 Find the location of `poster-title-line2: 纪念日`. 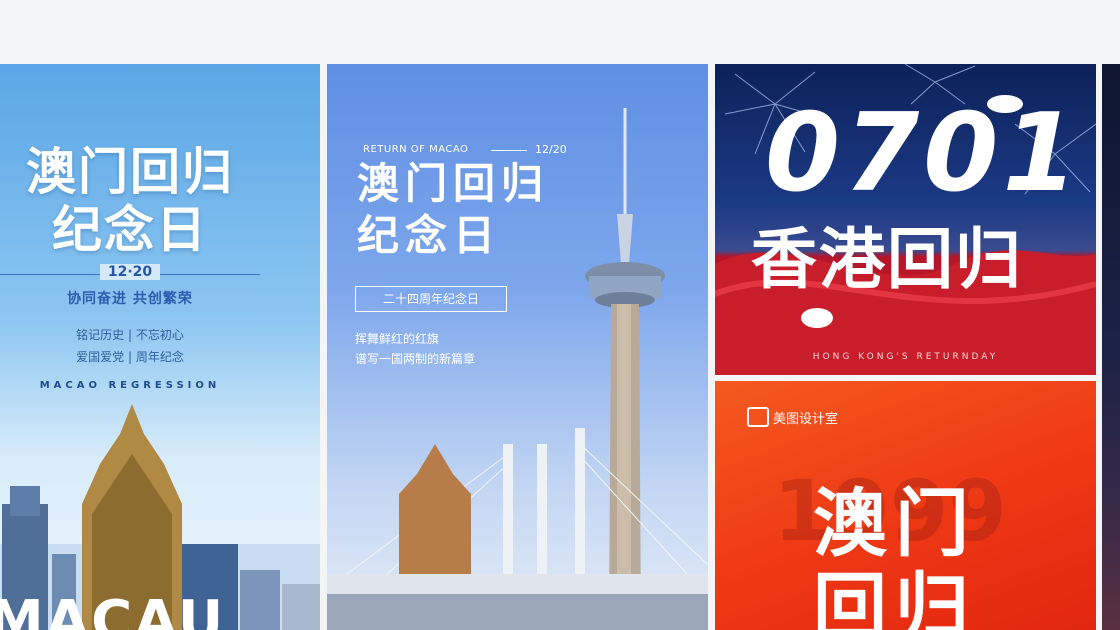

poster-title-line2: 纪念日 is located at coordinates (130, 230).